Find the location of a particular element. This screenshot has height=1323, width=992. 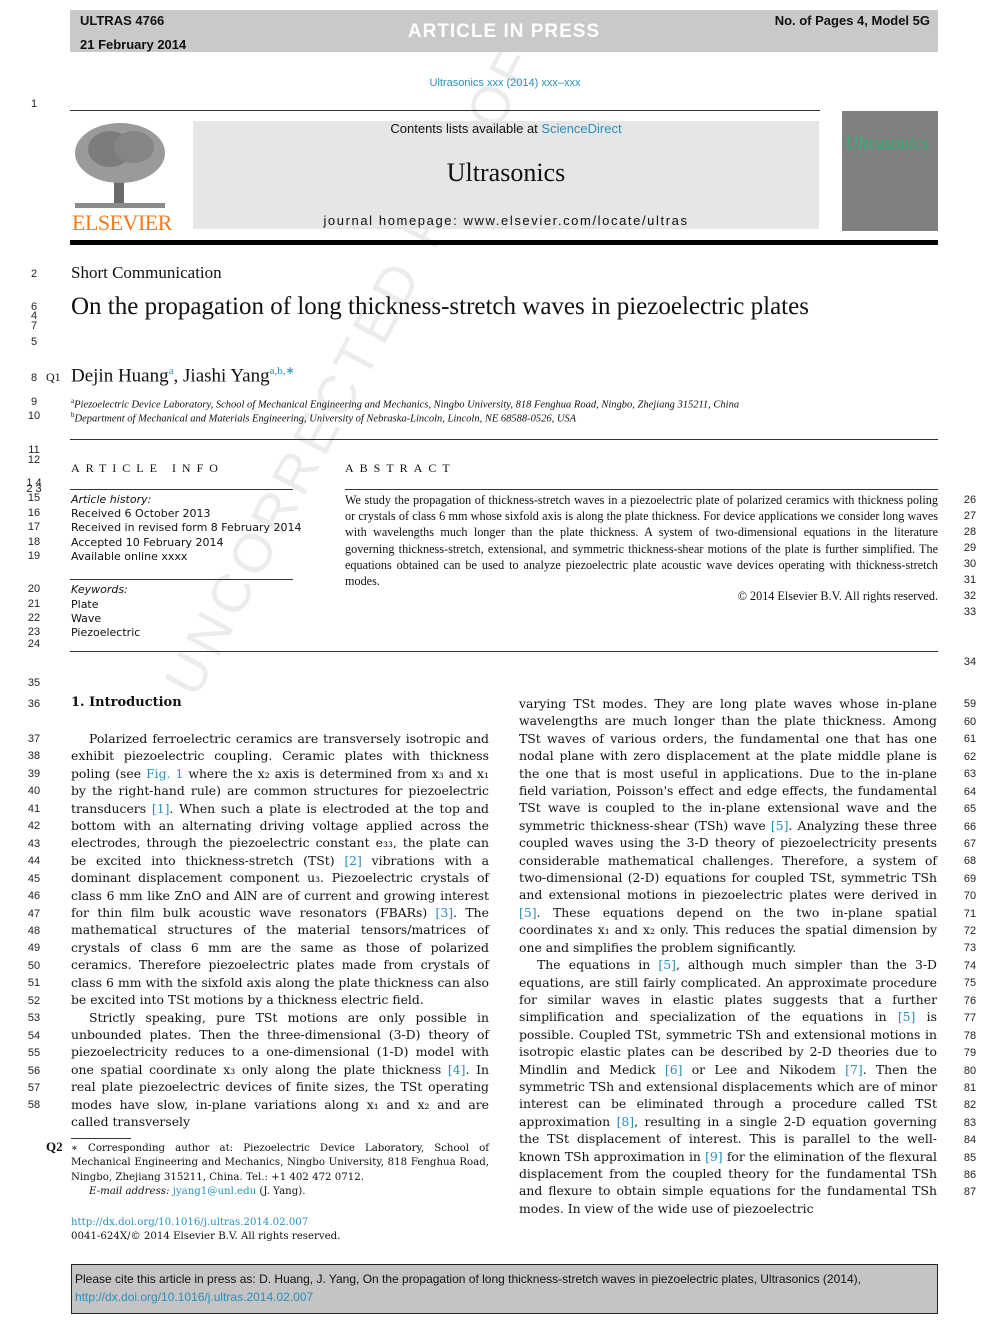

reference-link: [2] is located at coordinates (353, 860).